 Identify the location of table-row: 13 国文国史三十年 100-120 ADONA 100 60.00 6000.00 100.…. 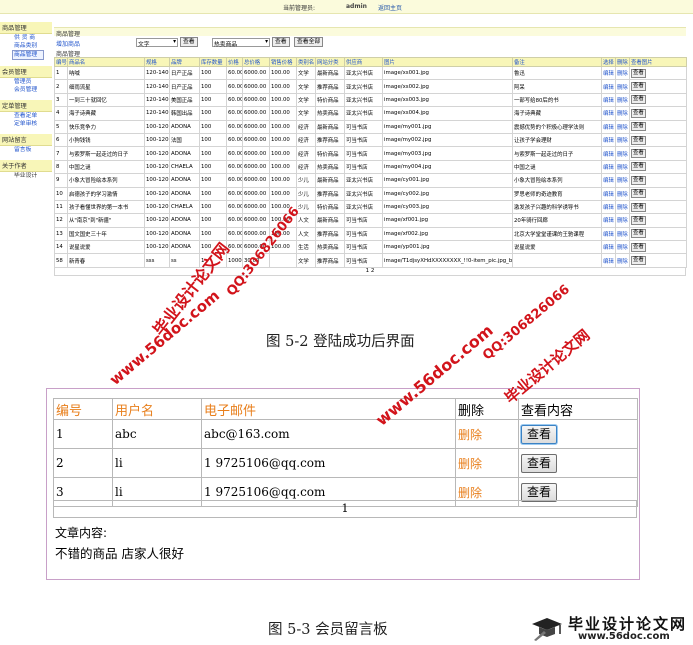
(370, 234).